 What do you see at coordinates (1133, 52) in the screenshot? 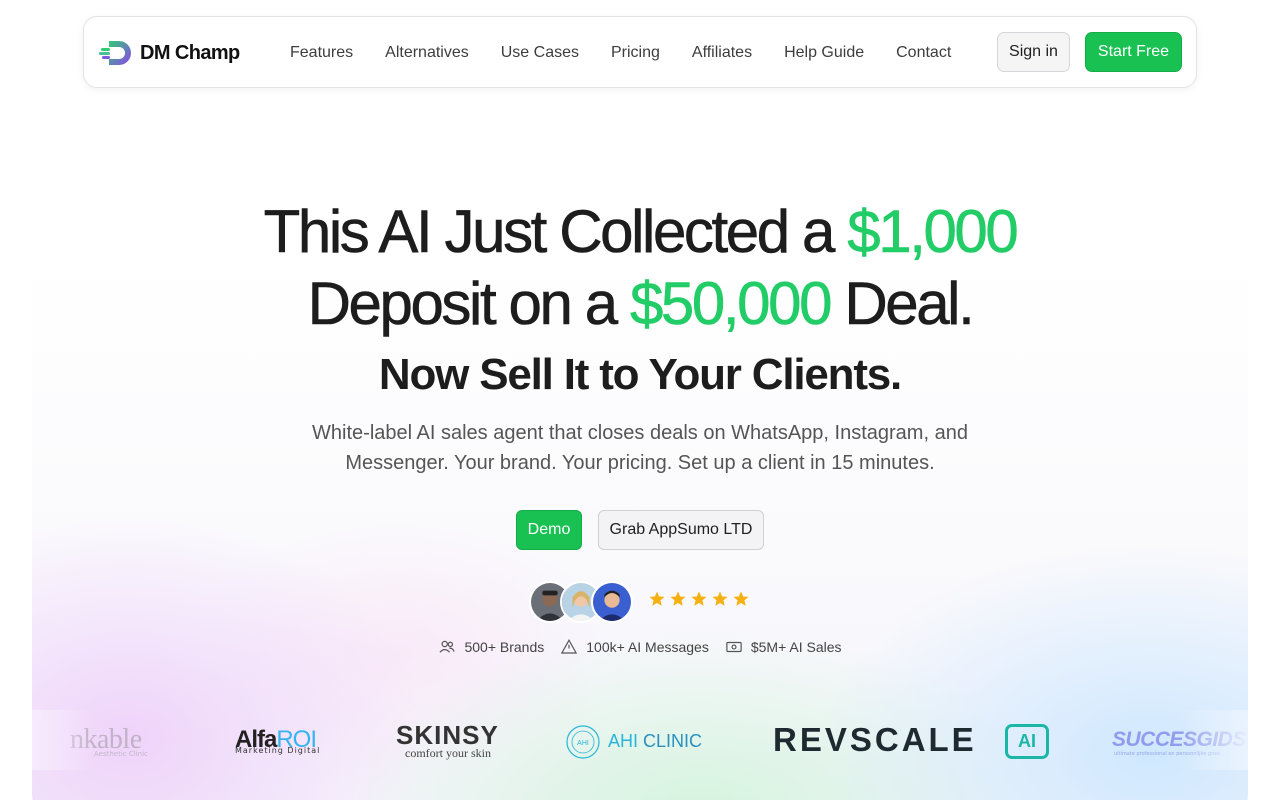
I see `start-free-button: Start Free` at bounding box center [1133, 52].